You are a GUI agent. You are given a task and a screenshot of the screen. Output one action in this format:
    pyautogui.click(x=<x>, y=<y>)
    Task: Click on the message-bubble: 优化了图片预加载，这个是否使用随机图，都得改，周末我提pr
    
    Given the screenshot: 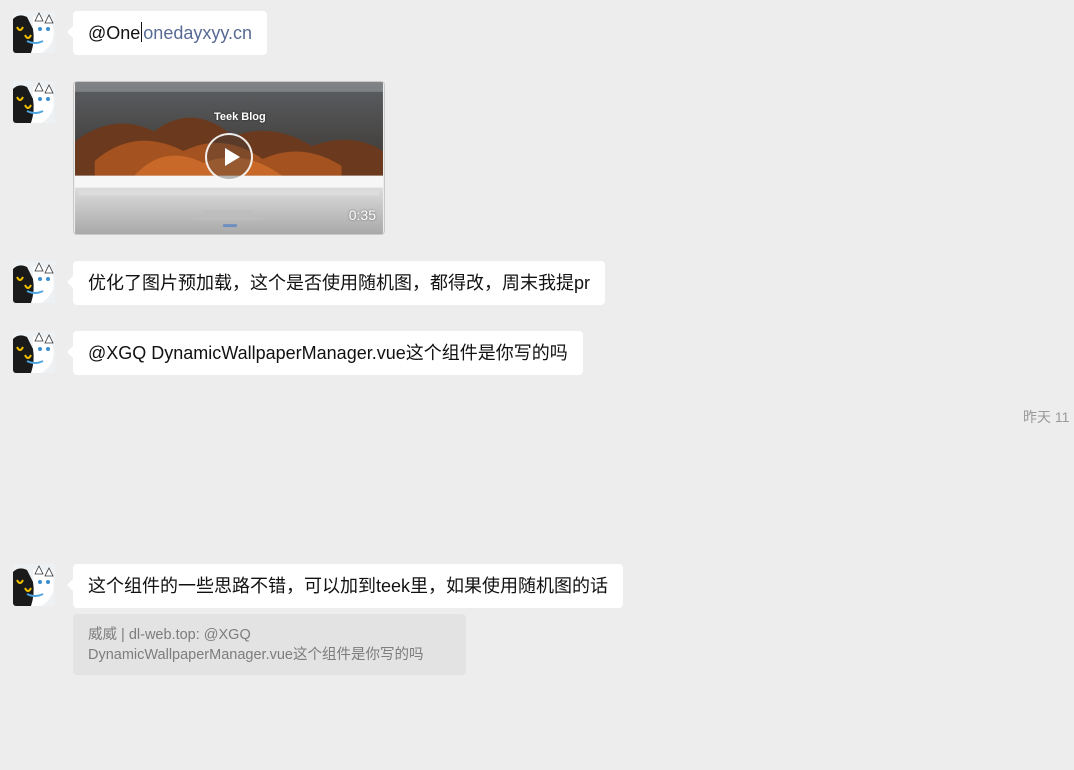 What is the action you would take?
    pyautogui.click(x=336, y=283)
    